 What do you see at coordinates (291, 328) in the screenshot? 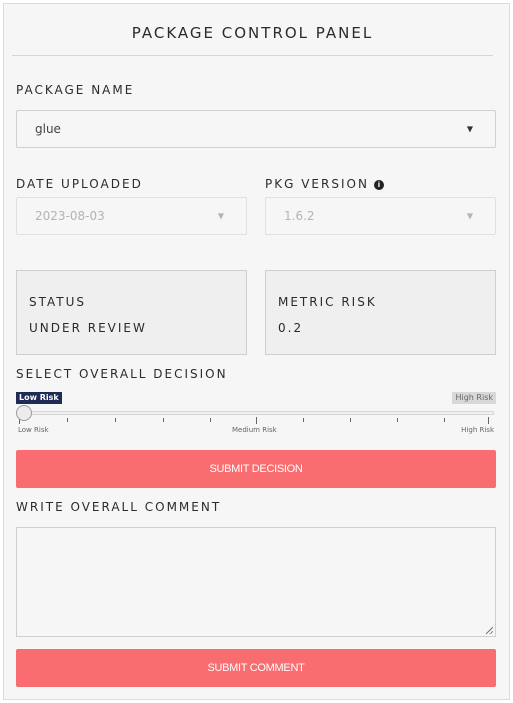
I see `metric-risk-value: 0.2` at bounding box center [291, 328].